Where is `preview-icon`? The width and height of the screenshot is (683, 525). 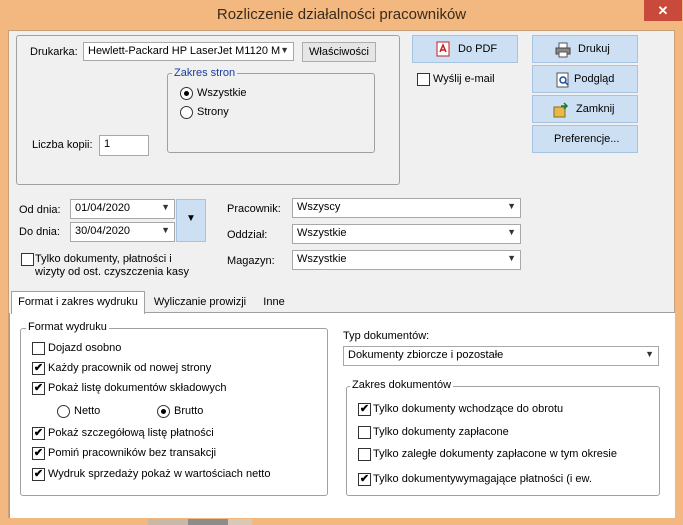 preview-icon is located at coordinates (562, 80).